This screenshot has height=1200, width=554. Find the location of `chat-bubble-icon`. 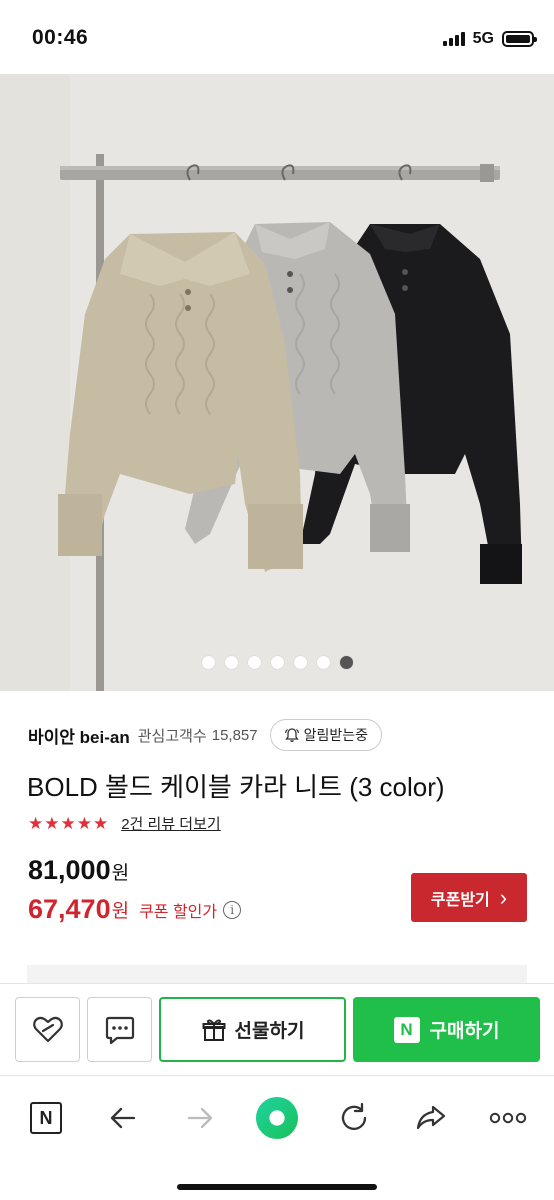

chat-bubble-icon is located at coordinates (119, 1030).